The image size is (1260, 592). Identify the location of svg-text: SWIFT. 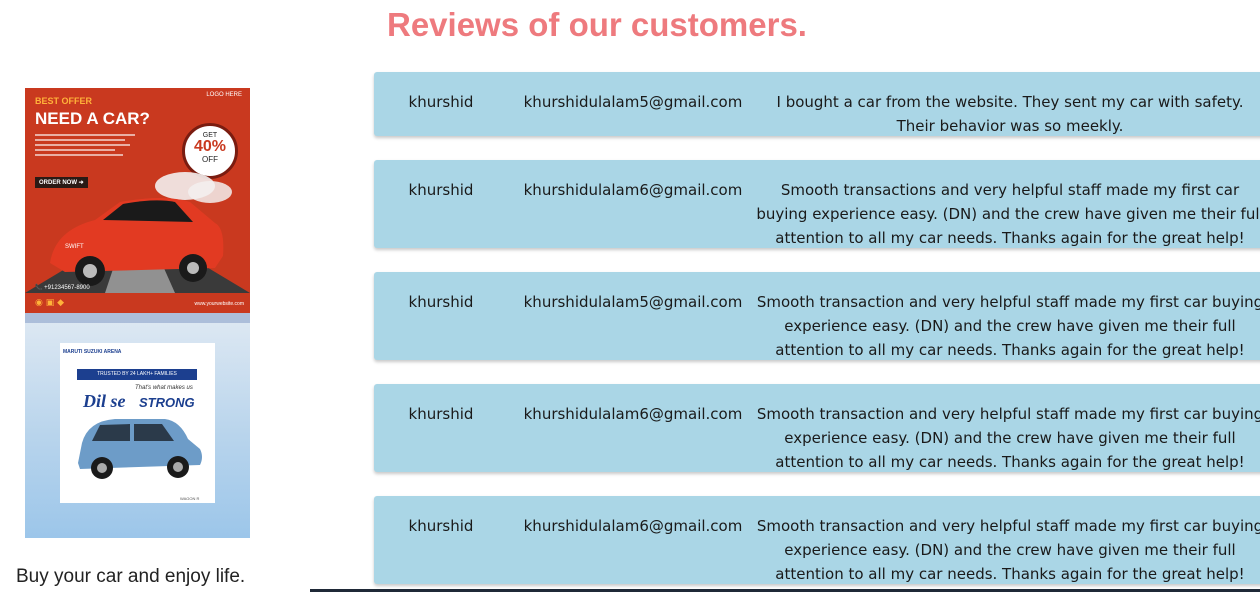
(74, 247).